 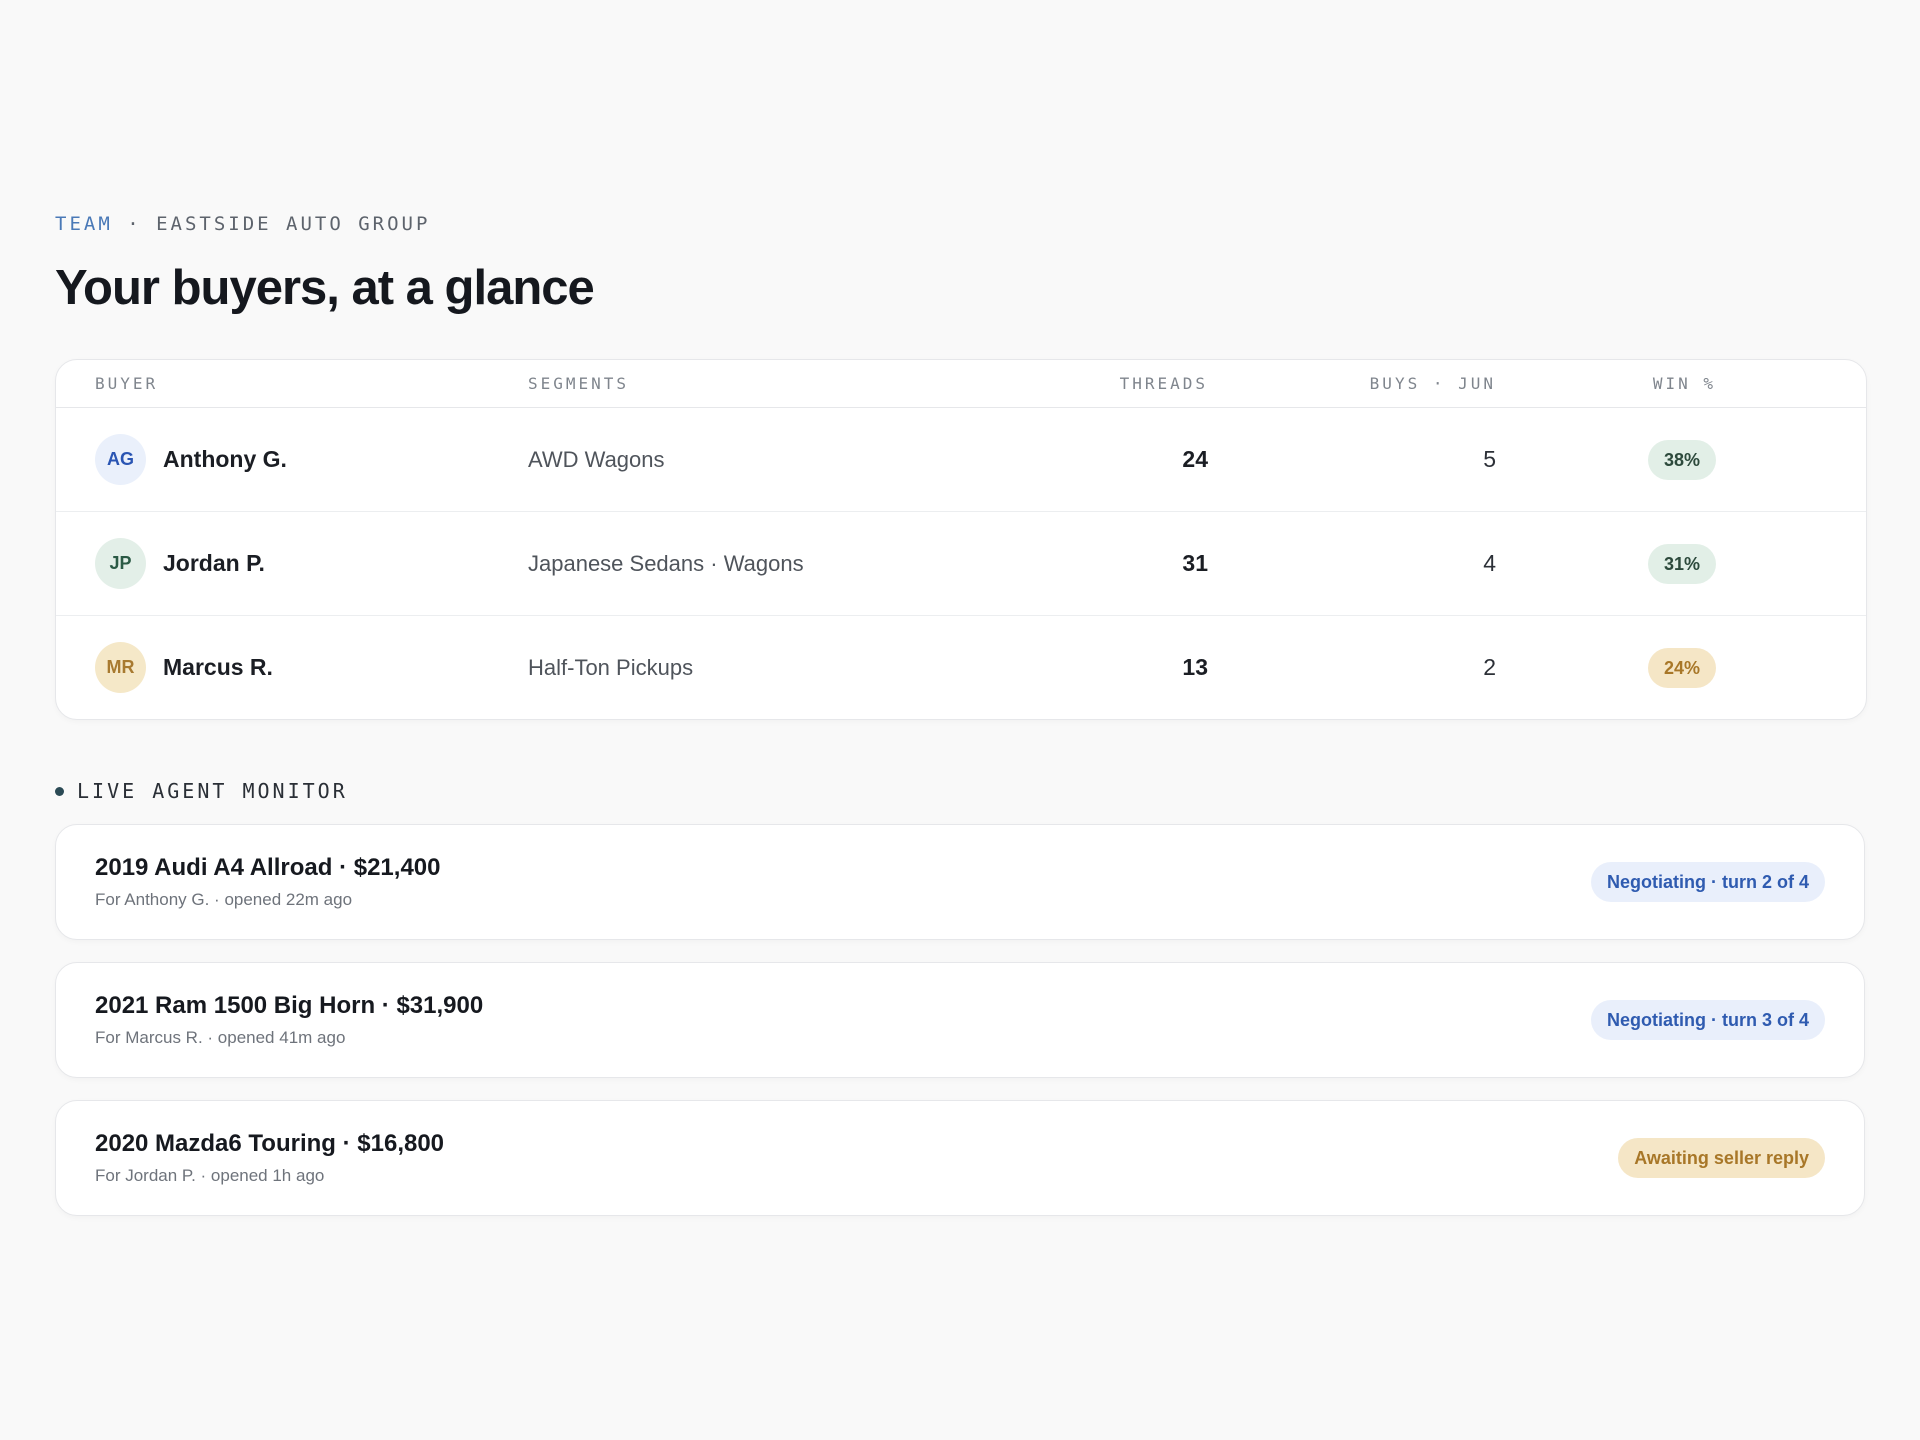 What do you see at coordinates (59, 791) in the screenshot?
I see `live-status-dot-icon` at bounding box center [59, 791].